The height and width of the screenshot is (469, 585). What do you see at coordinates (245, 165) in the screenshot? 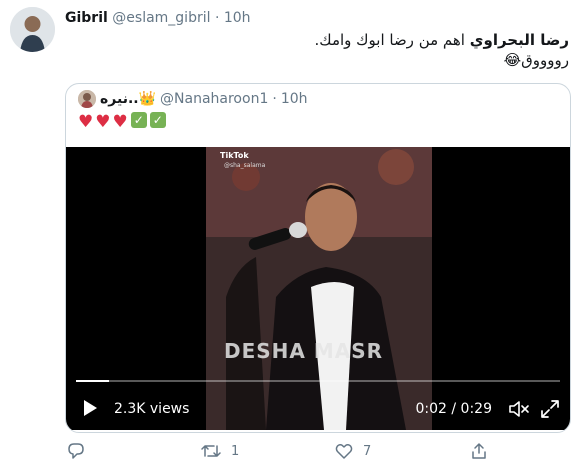
I see `tiktok-user-overlay: @sha_salama` at bounding box center [245, 165].